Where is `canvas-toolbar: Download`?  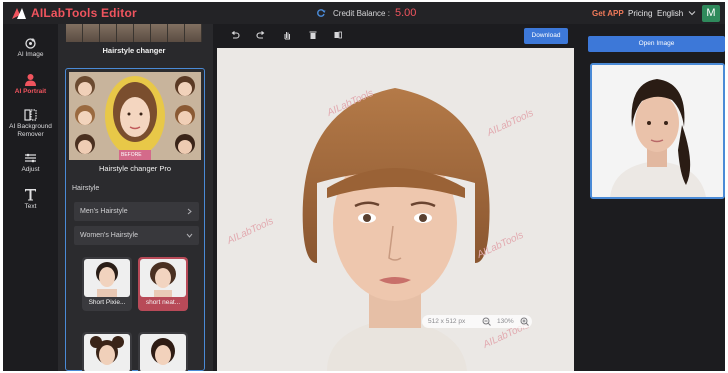 canvas-toolbar: Download is located at coordinates (395, 35).